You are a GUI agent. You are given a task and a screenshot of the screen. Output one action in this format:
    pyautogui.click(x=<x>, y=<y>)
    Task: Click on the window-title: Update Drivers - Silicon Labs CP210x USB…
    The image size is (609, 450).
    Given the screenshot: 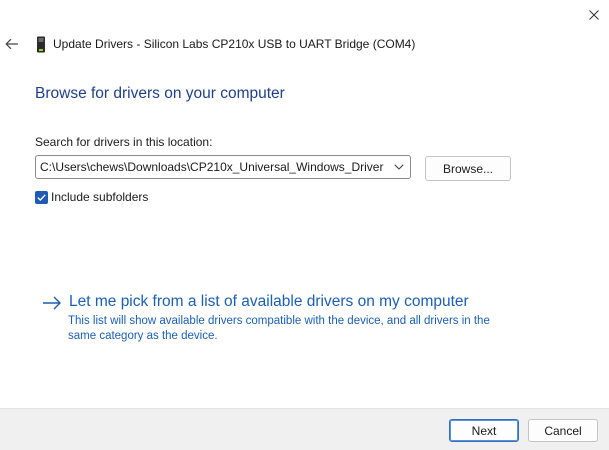 What is the action you would take?
    pyautogui.click(x=234, y=44)
    